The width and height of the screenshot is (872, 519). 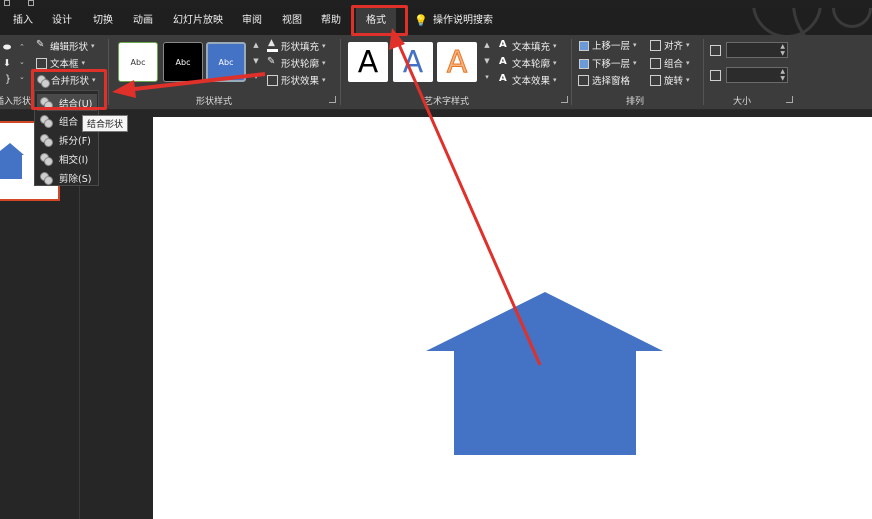 What do you see at coordinates (655, 80) in the screenshot?
I see `rotate-icon` at bounding box center [655, 80].